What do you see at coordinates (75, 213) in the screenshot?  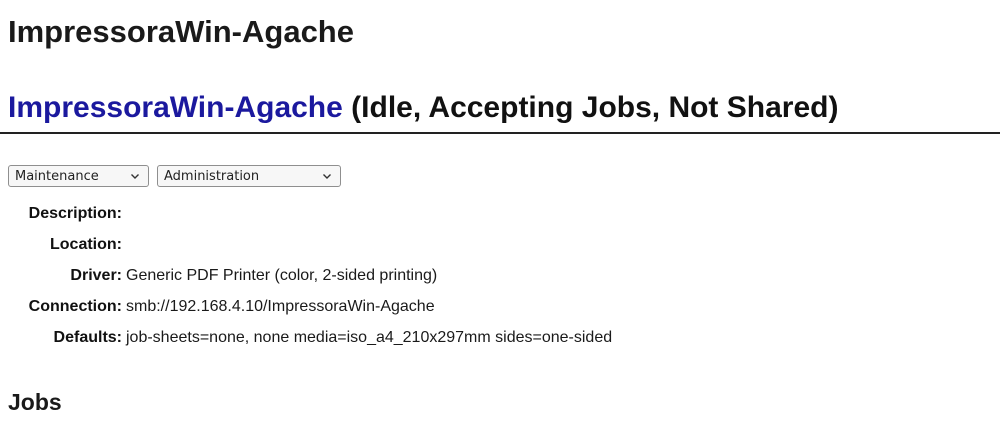 I see `detail-label: Description:` at bounding box center [75, 213].